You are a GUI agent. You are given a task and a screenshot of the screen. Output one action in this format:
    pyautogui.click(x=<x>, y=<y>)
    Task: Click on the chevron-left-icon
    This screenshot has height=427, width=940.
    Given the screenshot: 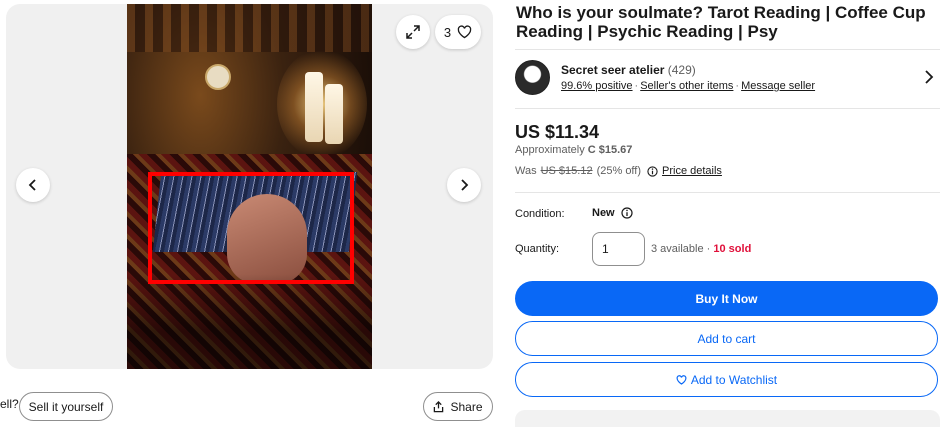 What is the action you would take?
    pyautogui.click(x=32, y=185)
    